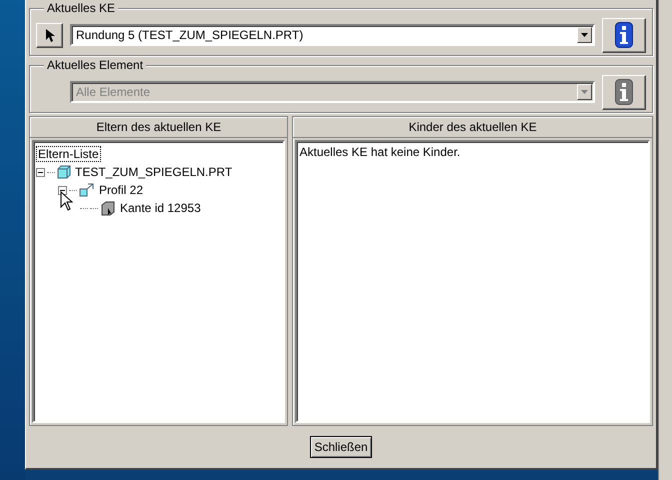 This screenshot has height=480, width=672. Describe the element at coordinates (95, 65) in the screenshot. I see `group-title: Aktuelles Element` at that location.